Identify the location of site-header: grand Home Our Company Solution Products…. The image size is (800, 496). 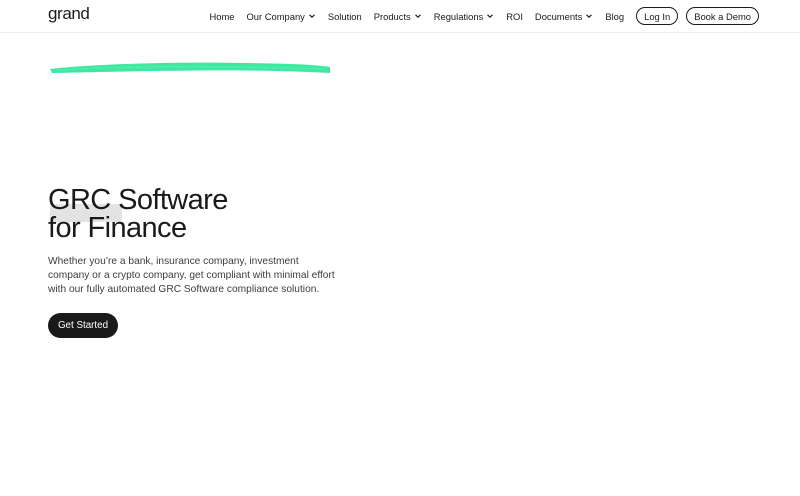
(400, 16).